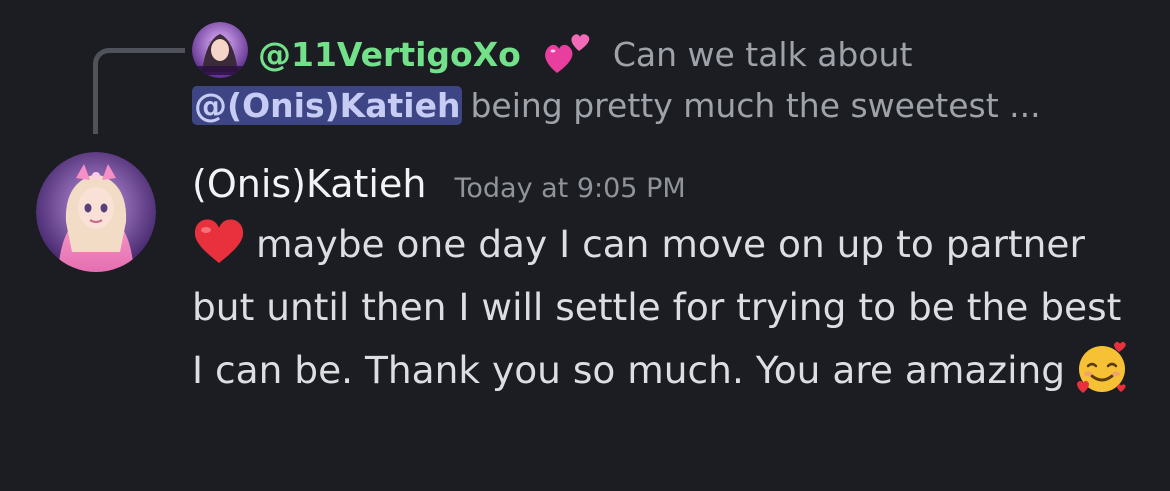 The image size is (1170, 491). What do you see at coordinates (309, 184) in the screenshot?
I see `author-username: (Onis)Katieh` at bounding box center [309, 184].